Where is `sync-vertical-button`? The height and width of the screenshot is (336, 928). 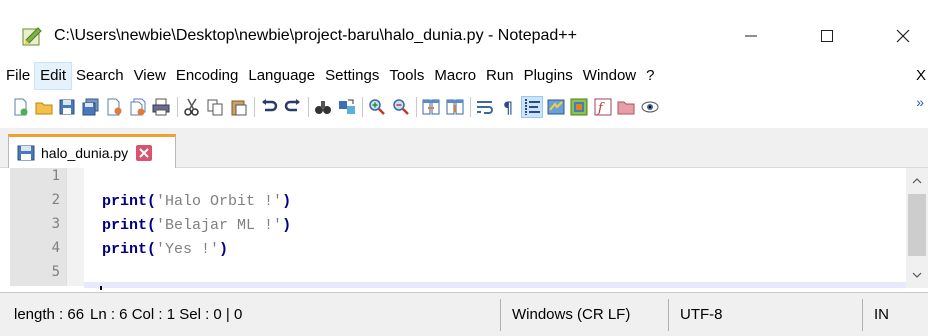 sync-vertical-button is located at coordinates (431, 107).